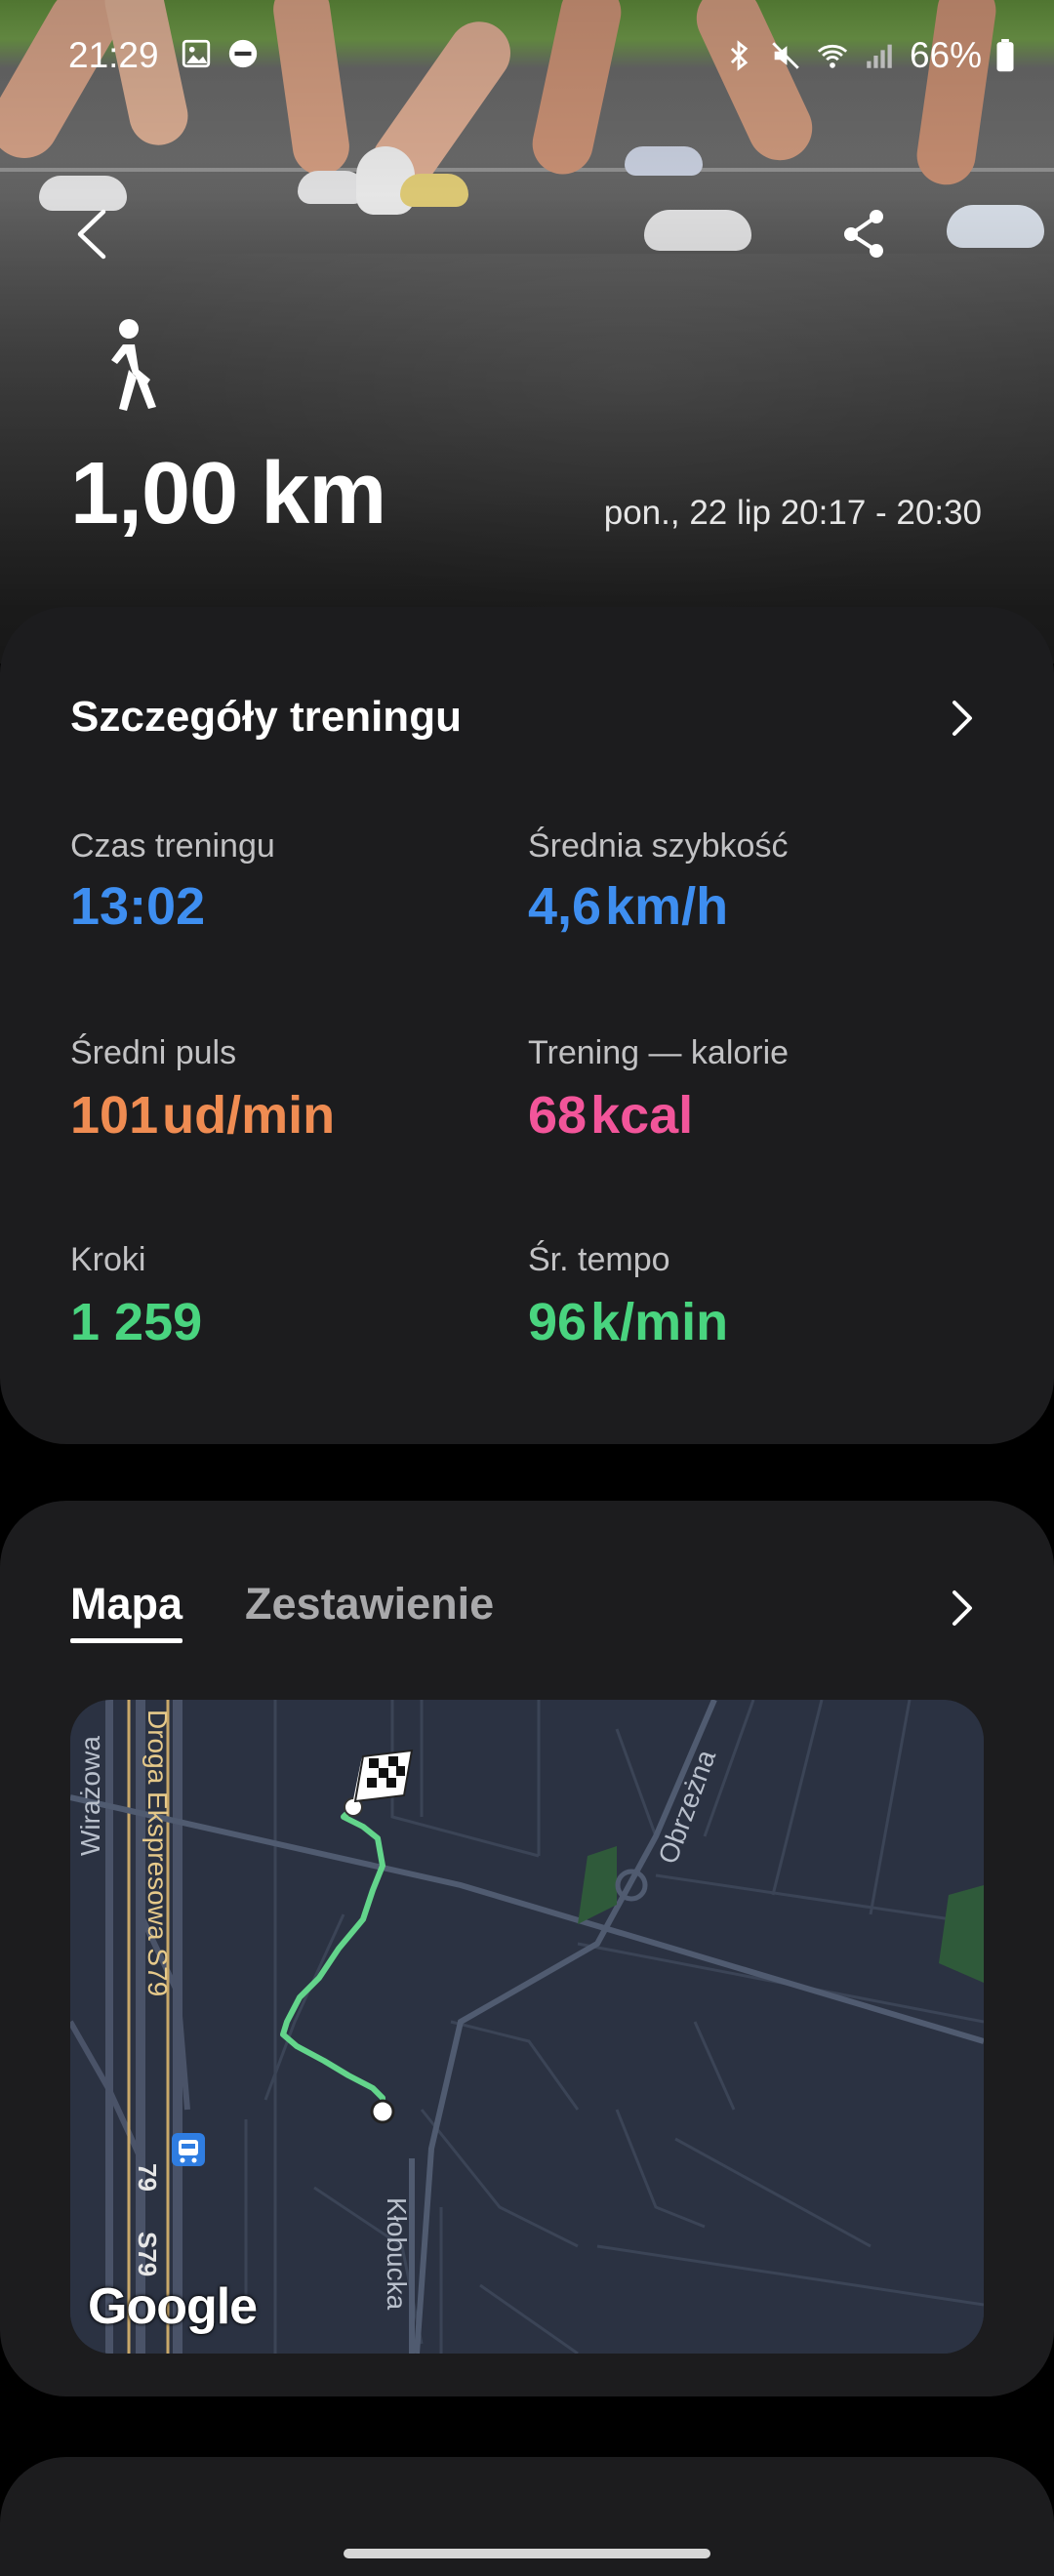  What do you see at coordinates (382, 2111) in the screenshot?
I see `route-start-marker` at bounding box center [382, 2111].